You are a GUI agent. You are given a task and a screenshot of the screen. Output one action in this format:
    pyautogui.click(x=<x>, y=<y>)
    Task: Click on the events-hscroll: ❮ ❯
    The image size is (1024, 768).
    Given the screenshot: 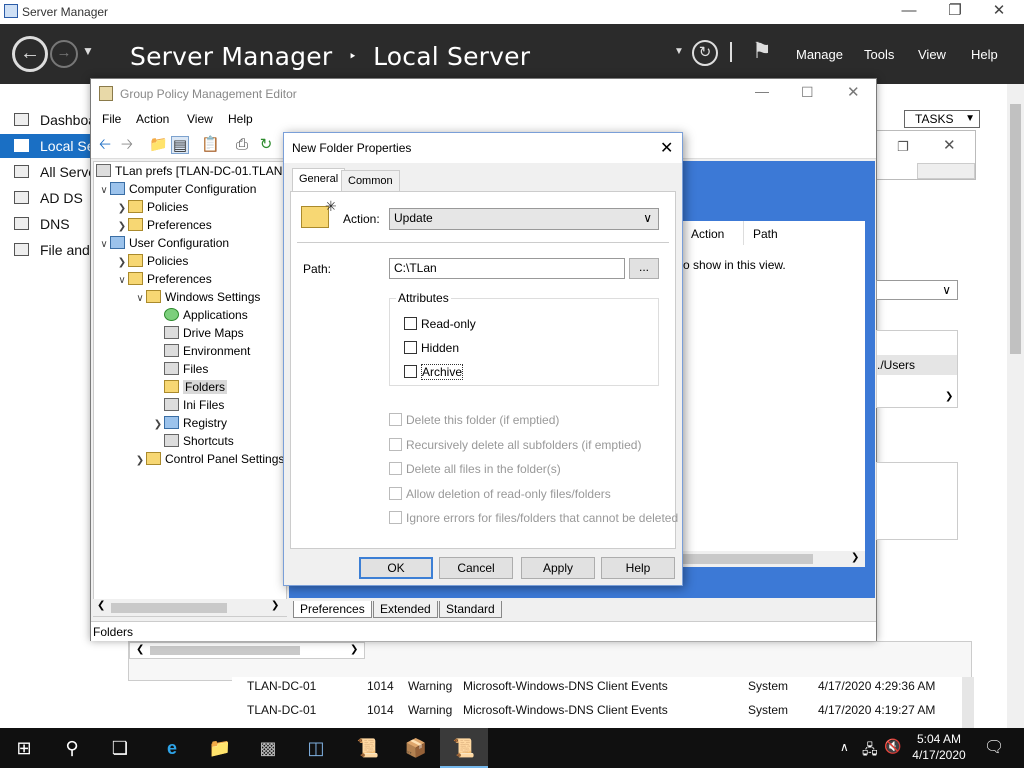 What is the action you would take?
    pyautogui.click(x=247, y=650)
    